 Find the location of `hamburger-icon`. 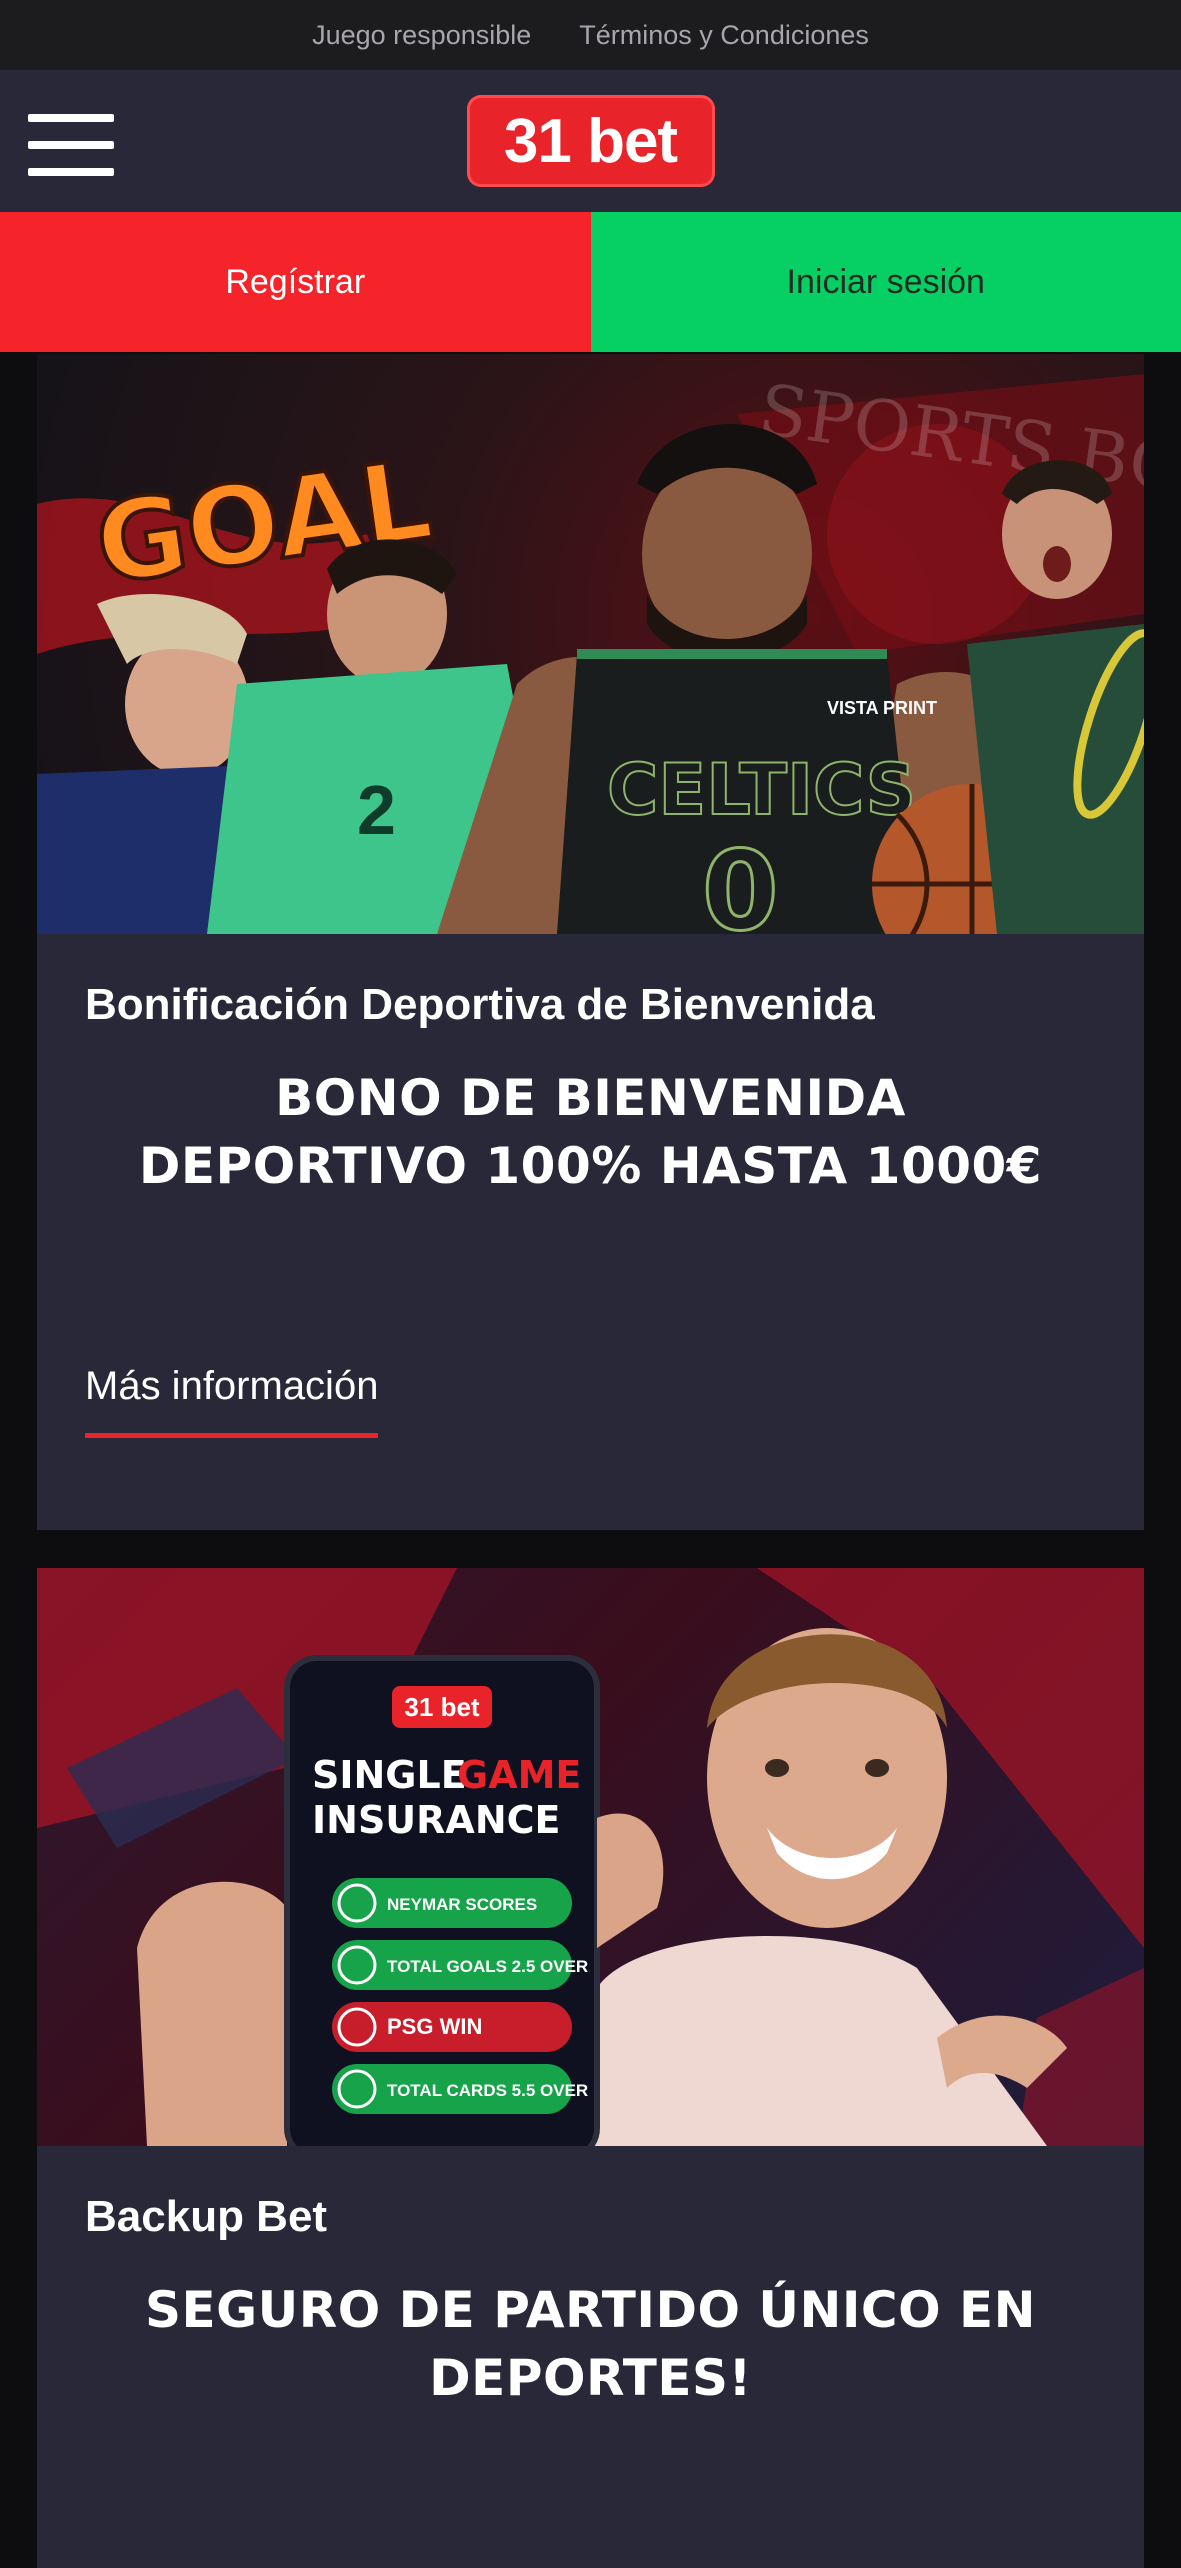

hamburger-icon is located at coordinates (71, 145).